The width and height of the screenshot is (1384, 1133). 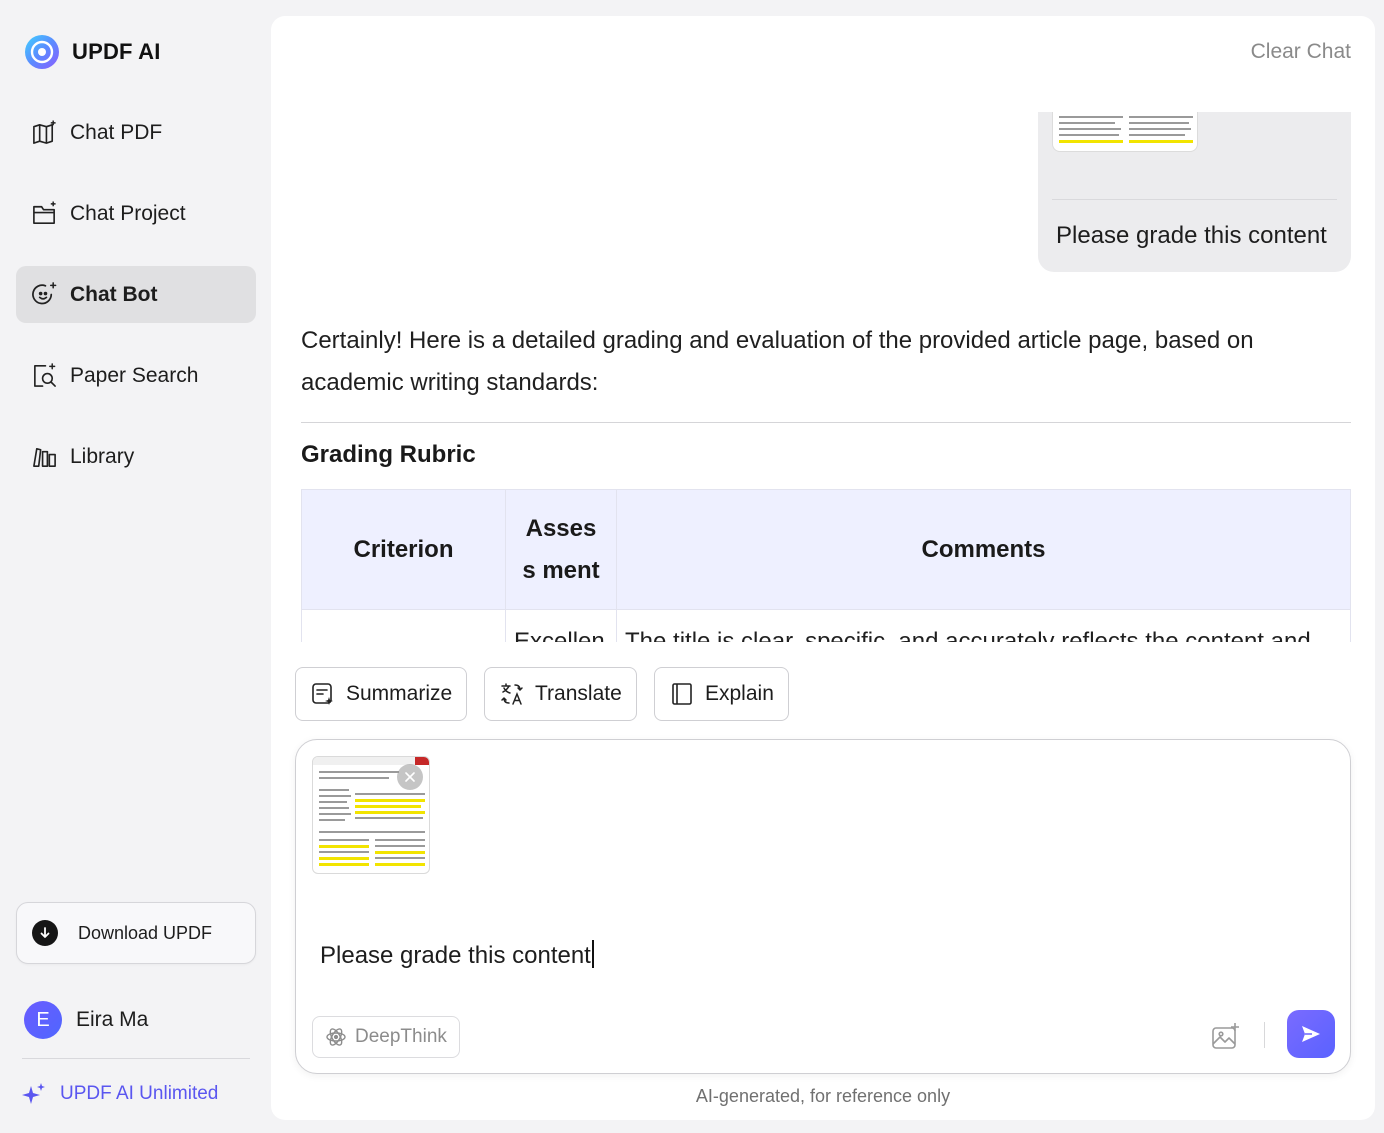 I want to click on user-message-bubble: Please grade this content, so click(x=1194, y=192).